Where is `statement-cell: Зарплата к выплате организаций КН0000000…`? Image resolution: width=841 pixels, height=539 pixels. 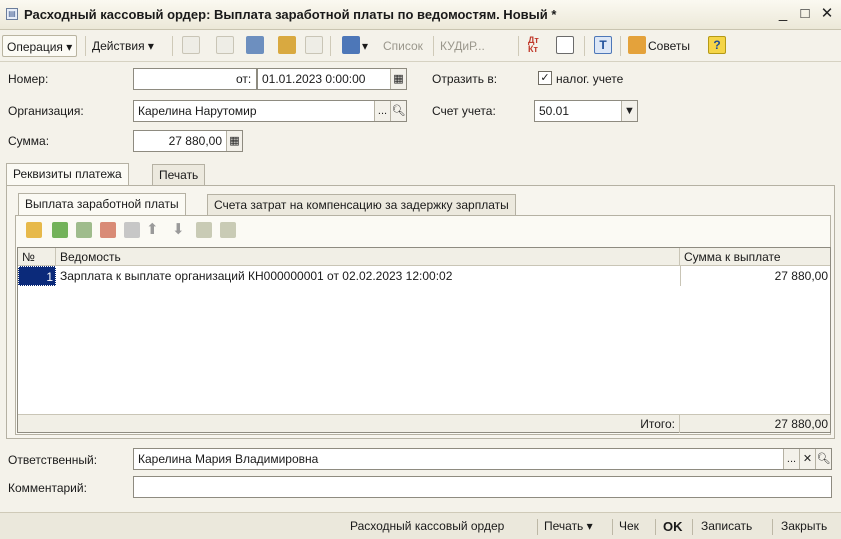 statement-cell: Зарплата к выплате организаций КН0000000… is located at coordinates (368, 276).